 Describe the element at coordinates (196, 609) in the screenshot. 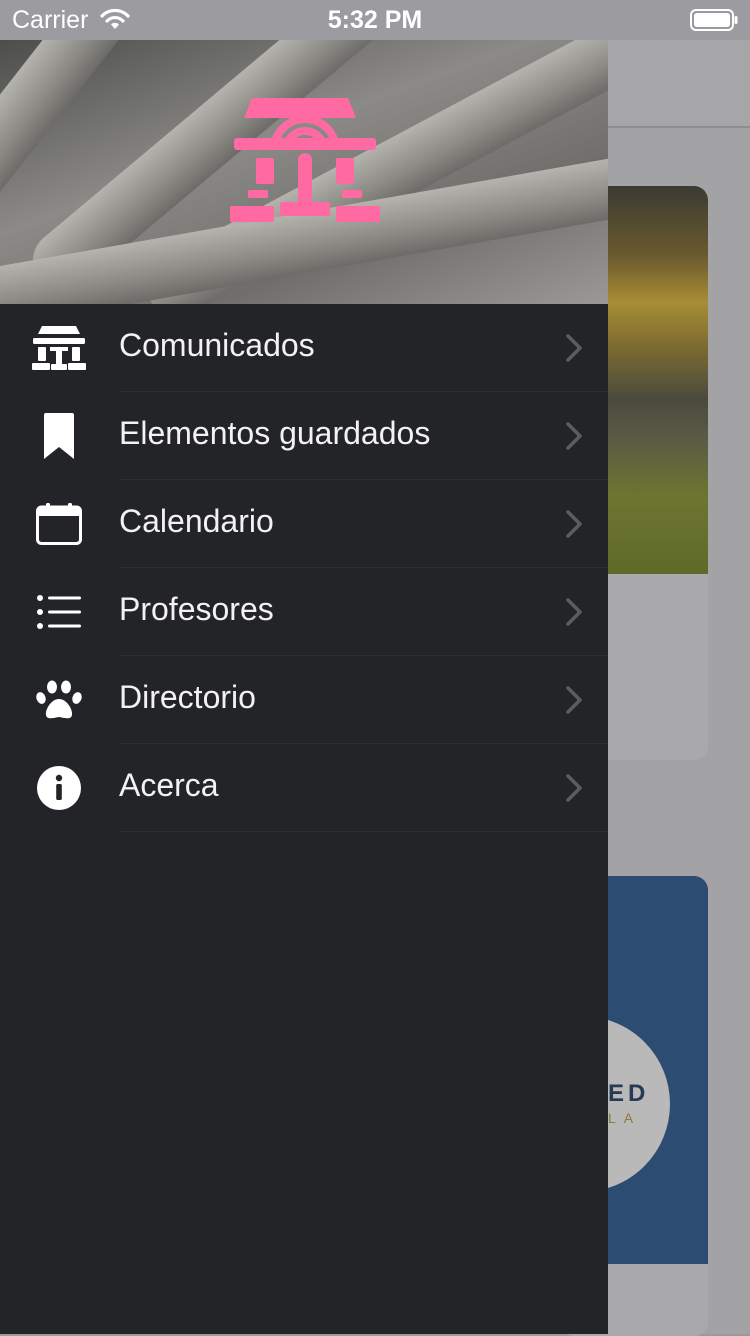

I see `menu-item-label: Profesores` at that location.